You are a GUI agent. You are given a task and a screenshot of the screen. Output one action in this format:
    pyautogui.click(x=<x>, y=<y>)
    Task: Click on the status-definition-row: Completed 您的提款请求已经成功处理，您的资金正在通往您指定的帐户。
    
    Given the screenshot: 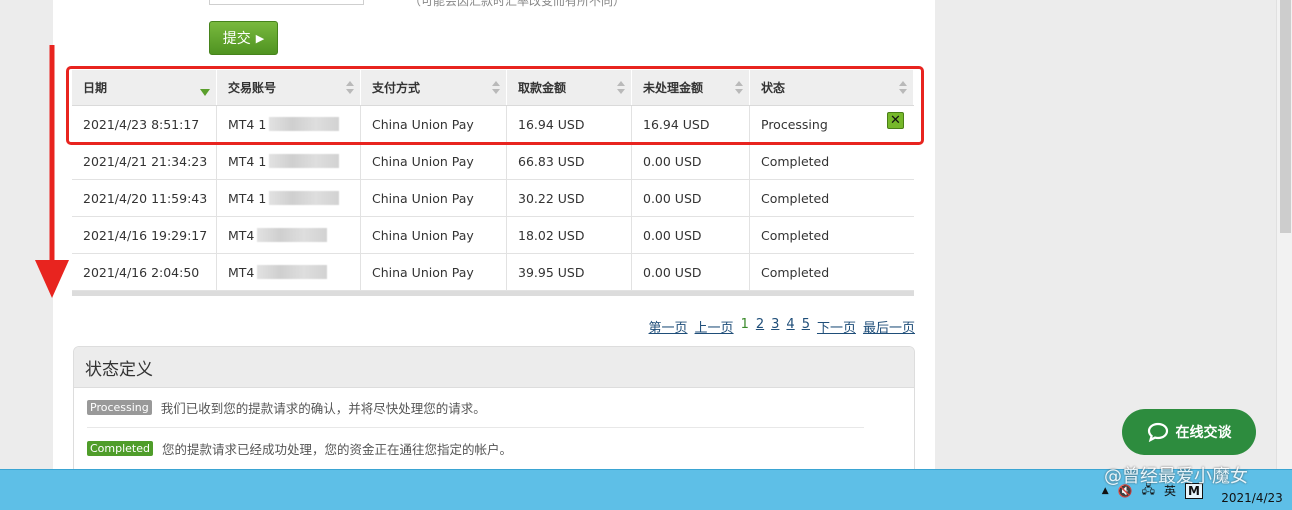 What is the action you would take?
    pyautogui.click(x=475, y=448)
    